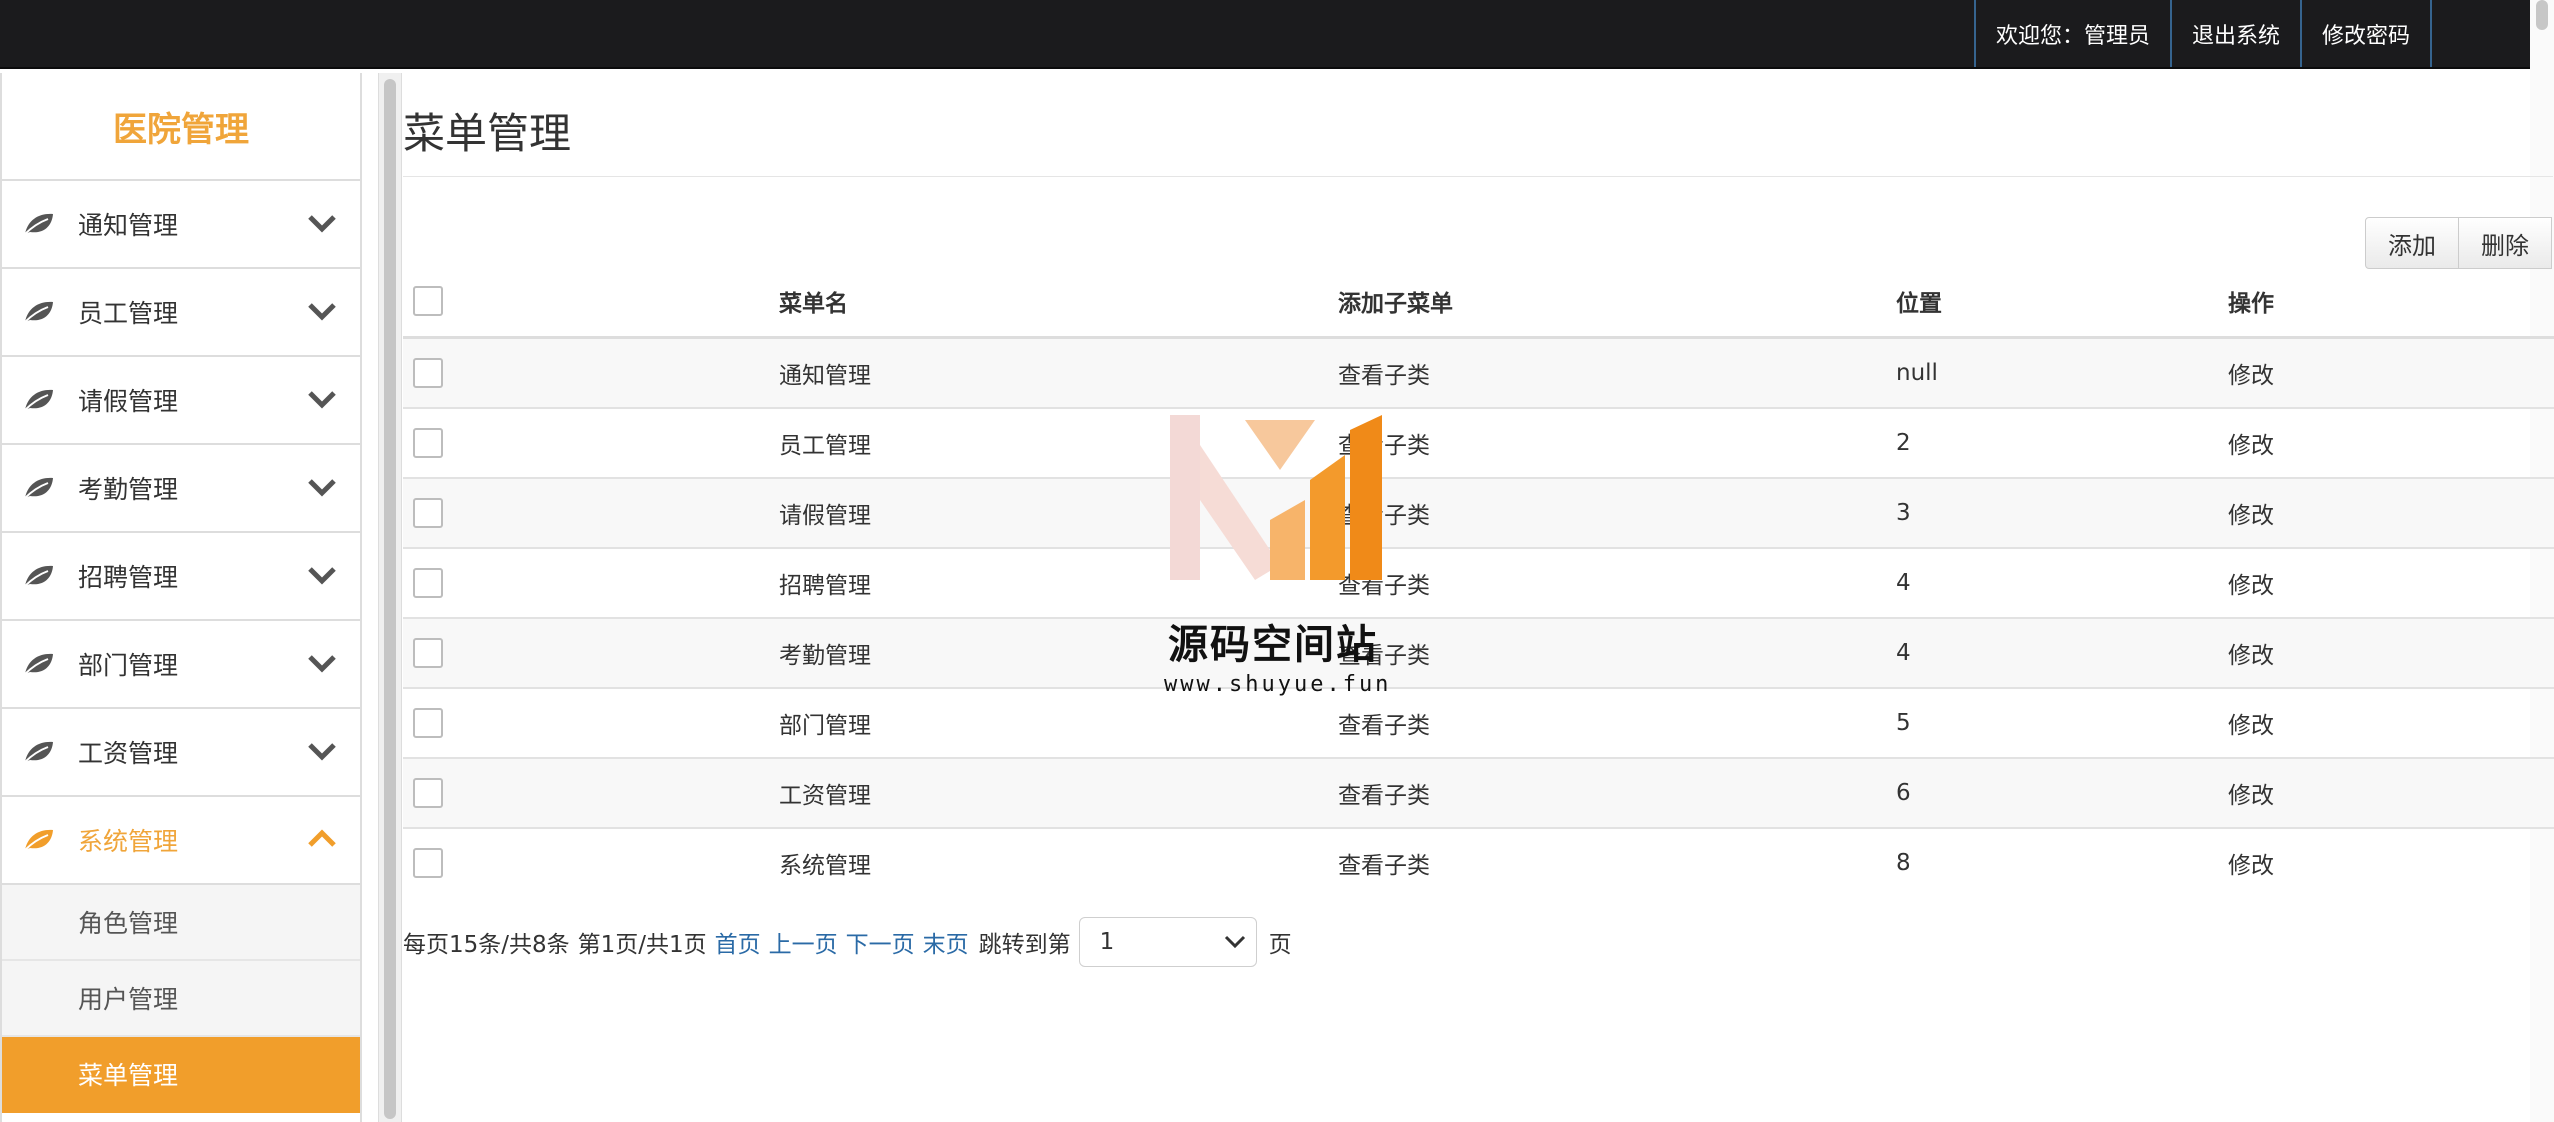 This screenshot has height=1122, width=2554. Describe the element at coordinates (2061, 302) in the screenshot. I see `header-position: 位置` at that location.